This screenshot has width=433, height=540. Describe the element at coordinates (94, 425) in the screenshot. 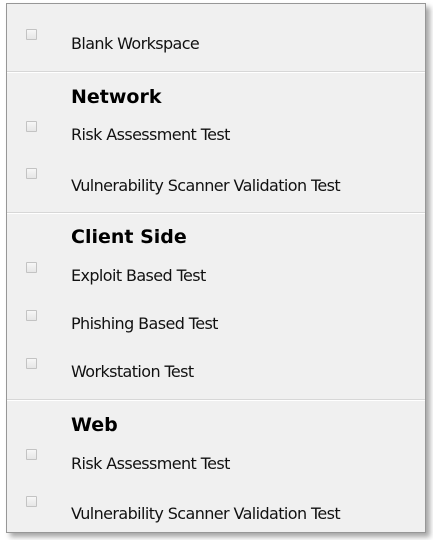

I see `section-heading-web: Web` at that location.